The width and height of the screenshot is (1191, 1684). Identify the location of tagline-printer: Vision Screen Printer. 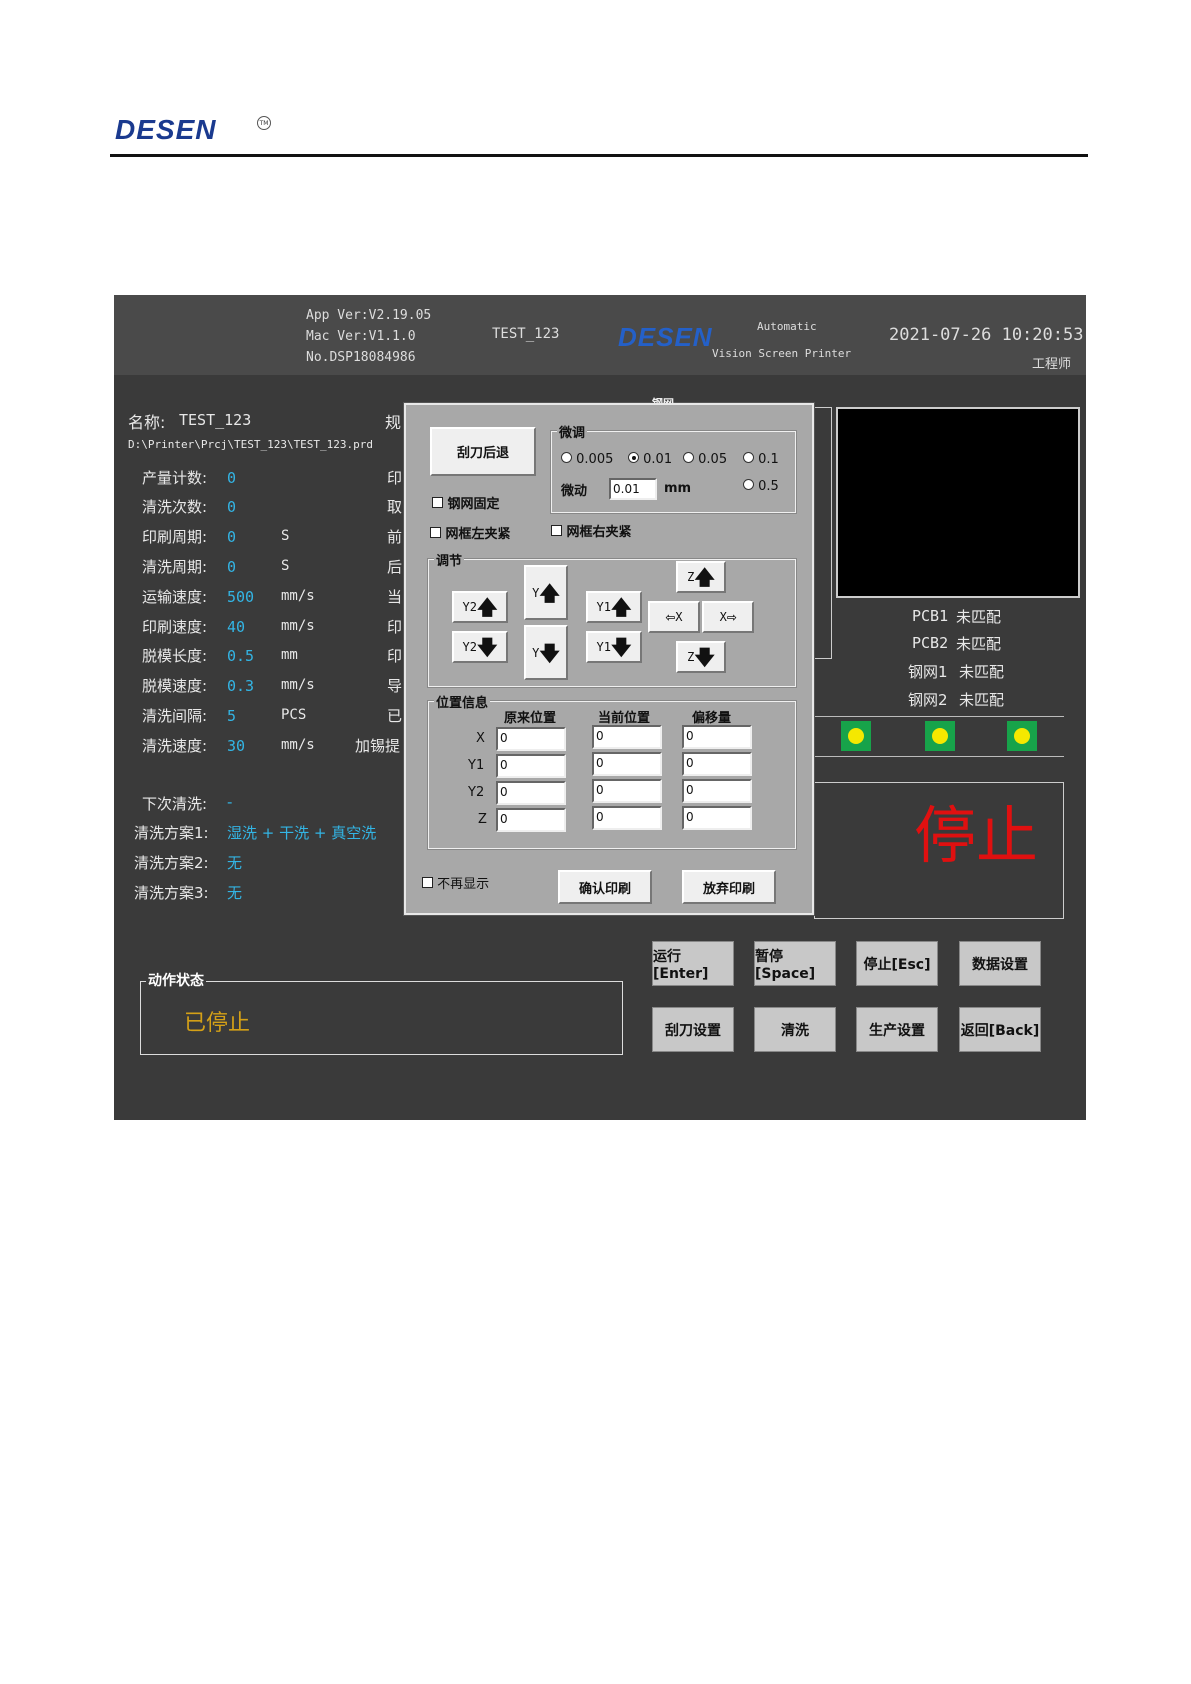
(782, 353).